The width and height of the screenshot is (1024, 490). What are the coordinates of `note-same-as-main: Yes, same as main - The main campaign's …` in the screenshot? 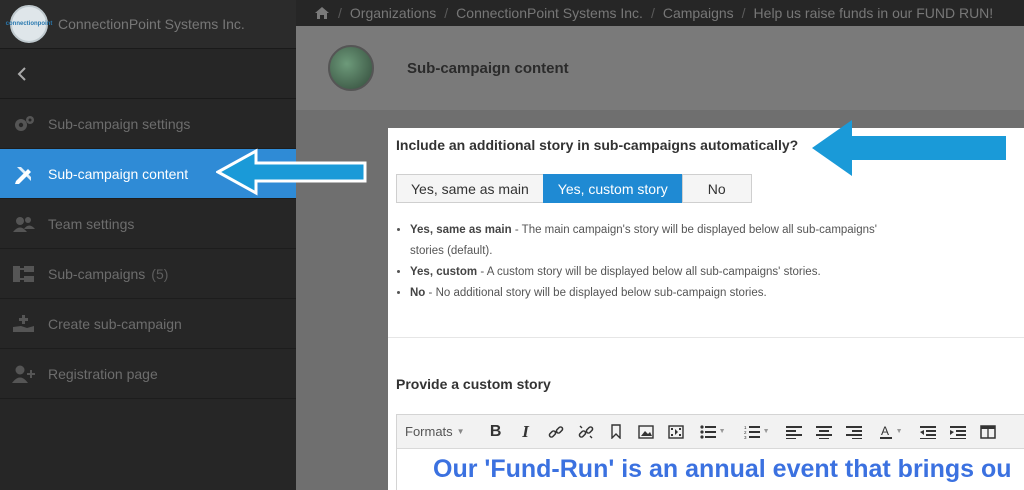 It's located at (650, 241).